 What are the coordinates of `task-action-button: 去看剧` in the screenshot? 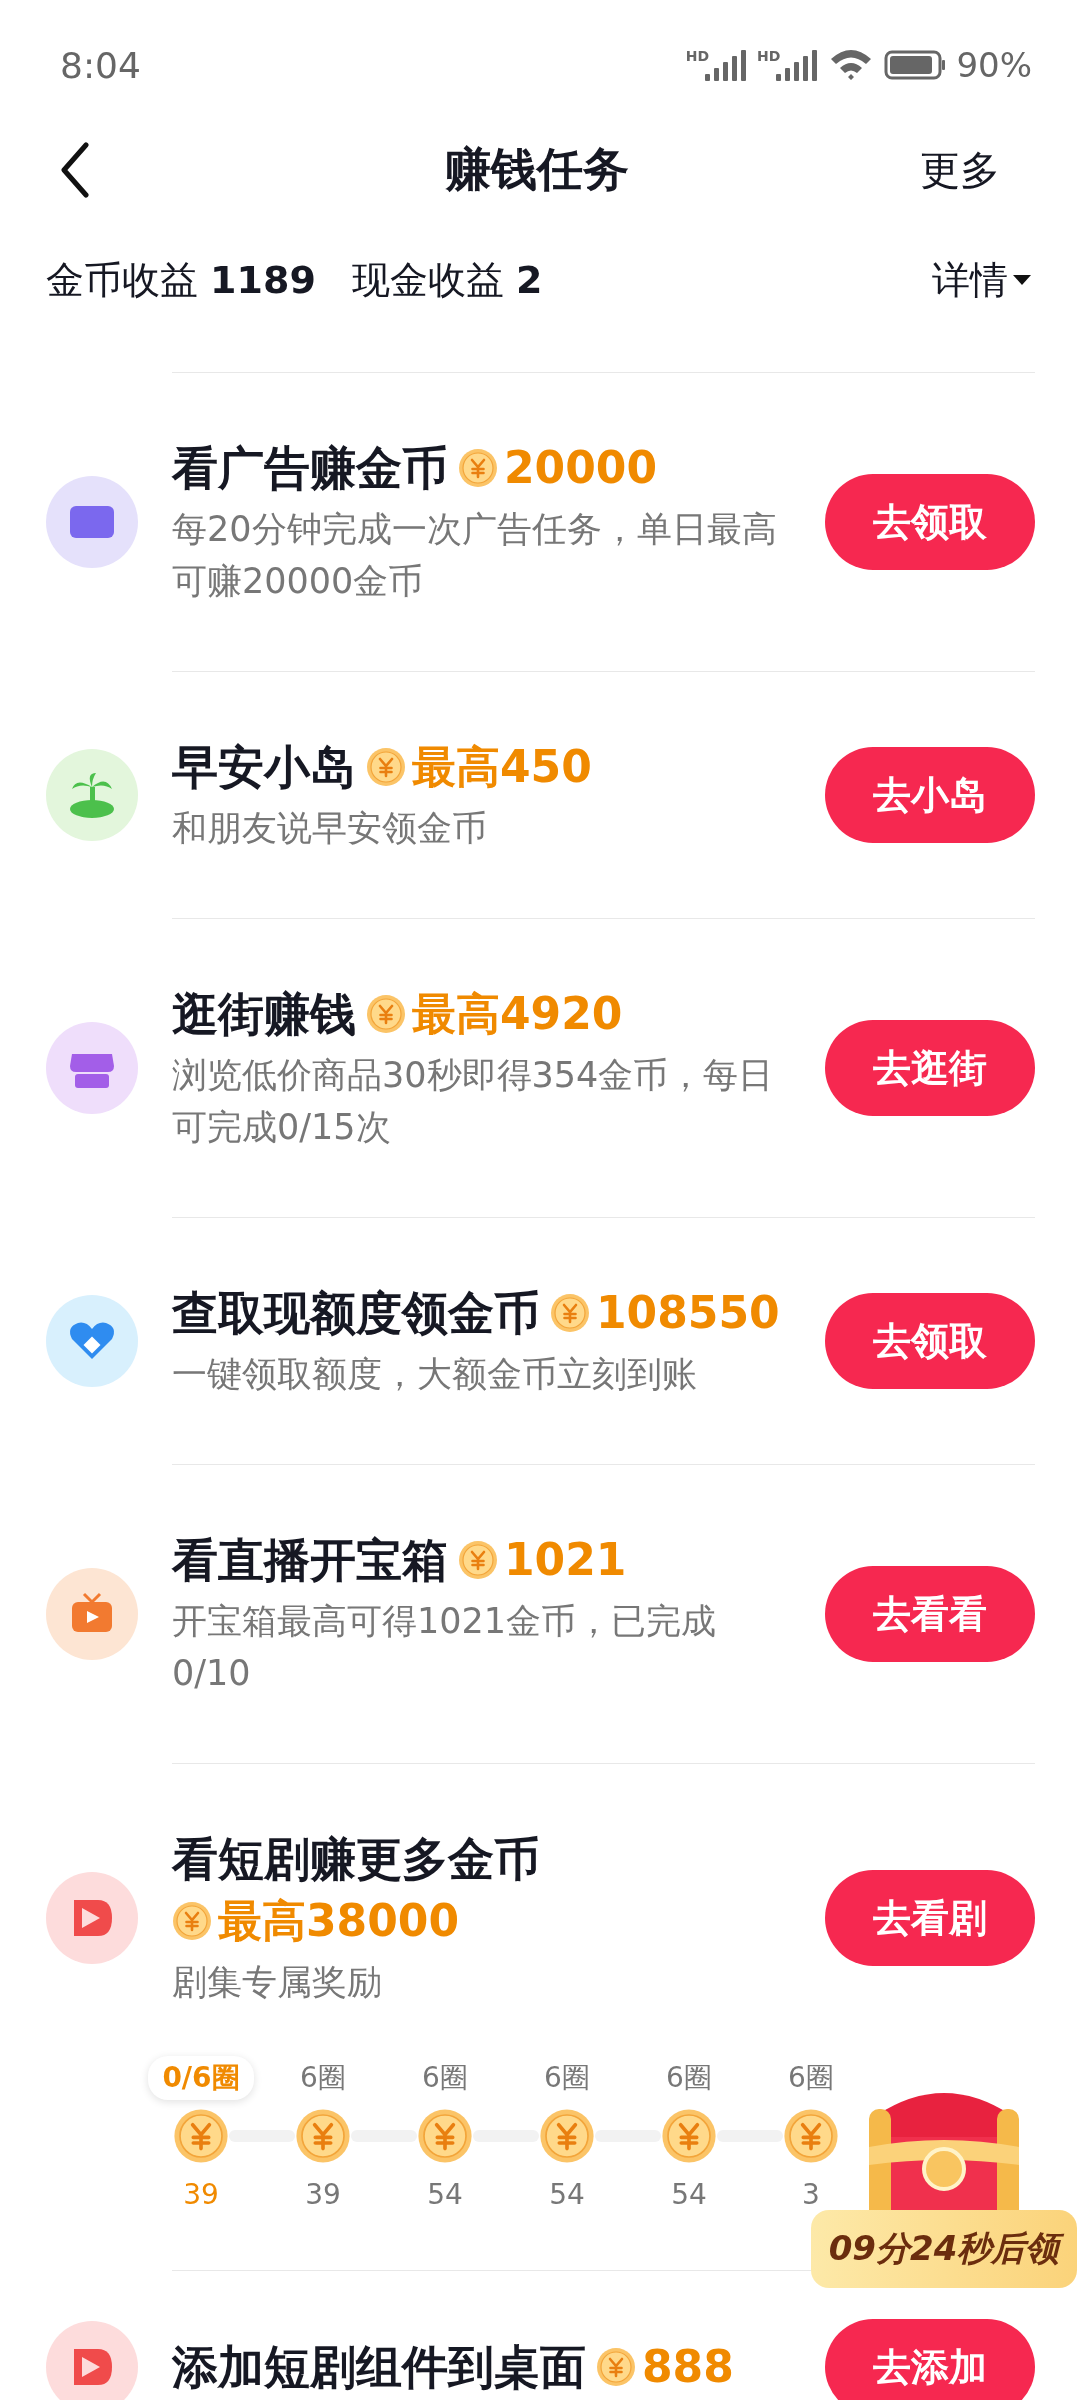 It's located at (930, 1918).